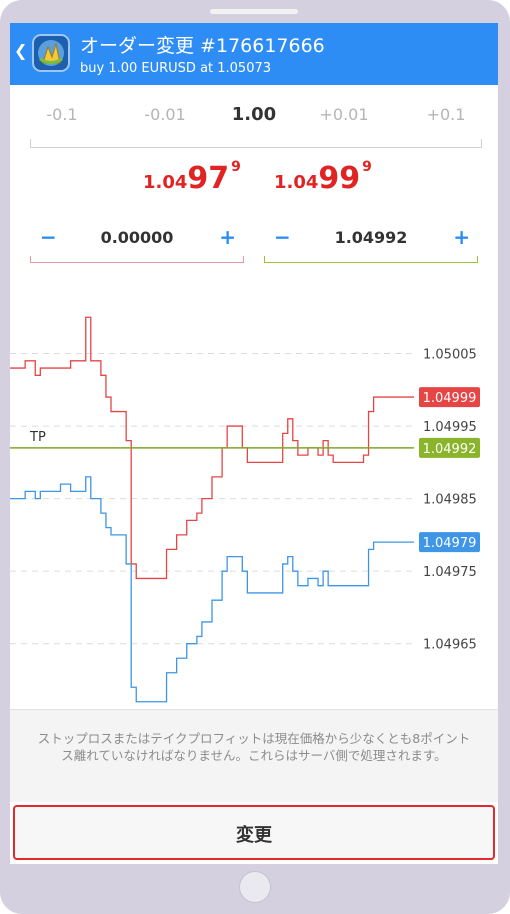 This screenshot has width=510, height=914. I want to click on metatrader-logo-icon, so click(51, 53).